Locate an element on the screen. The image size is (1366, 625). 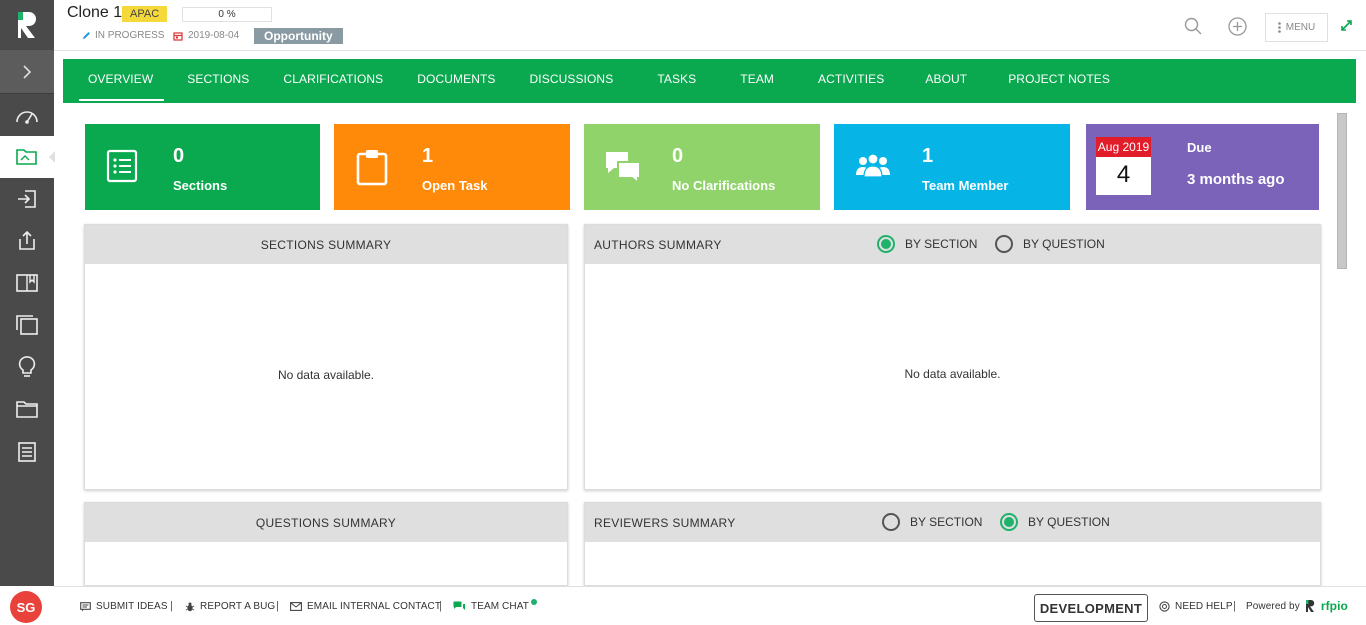
sidebar-item-dashboard is located at coordinates (27, 116).